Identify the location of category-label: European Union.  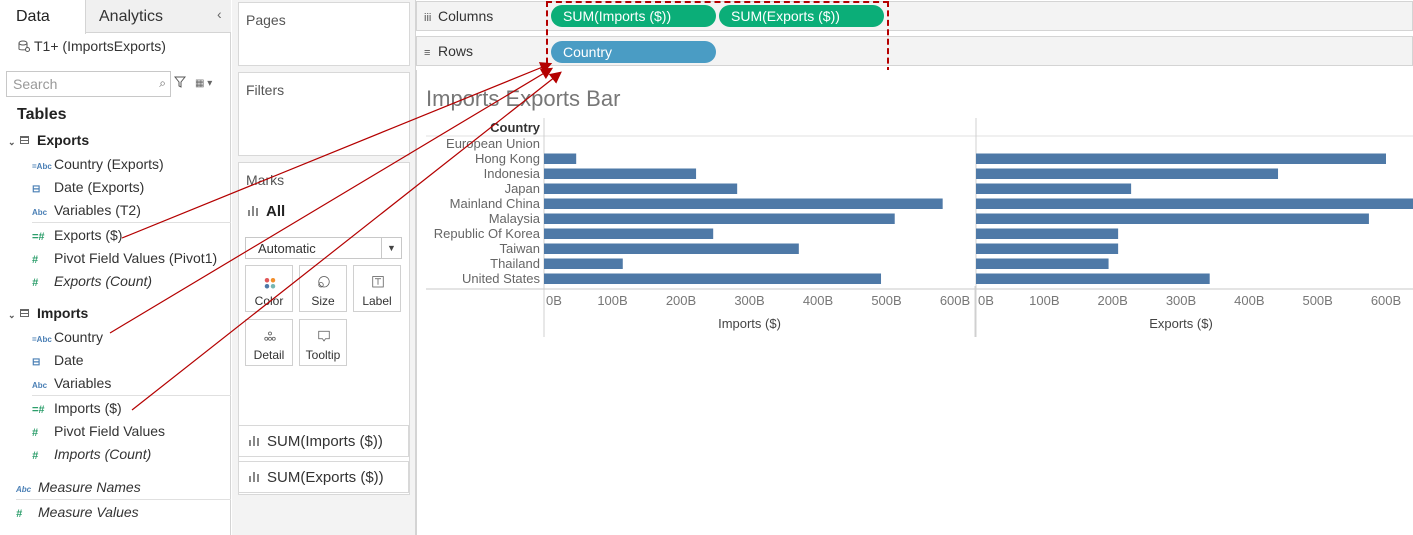
(493, 143).